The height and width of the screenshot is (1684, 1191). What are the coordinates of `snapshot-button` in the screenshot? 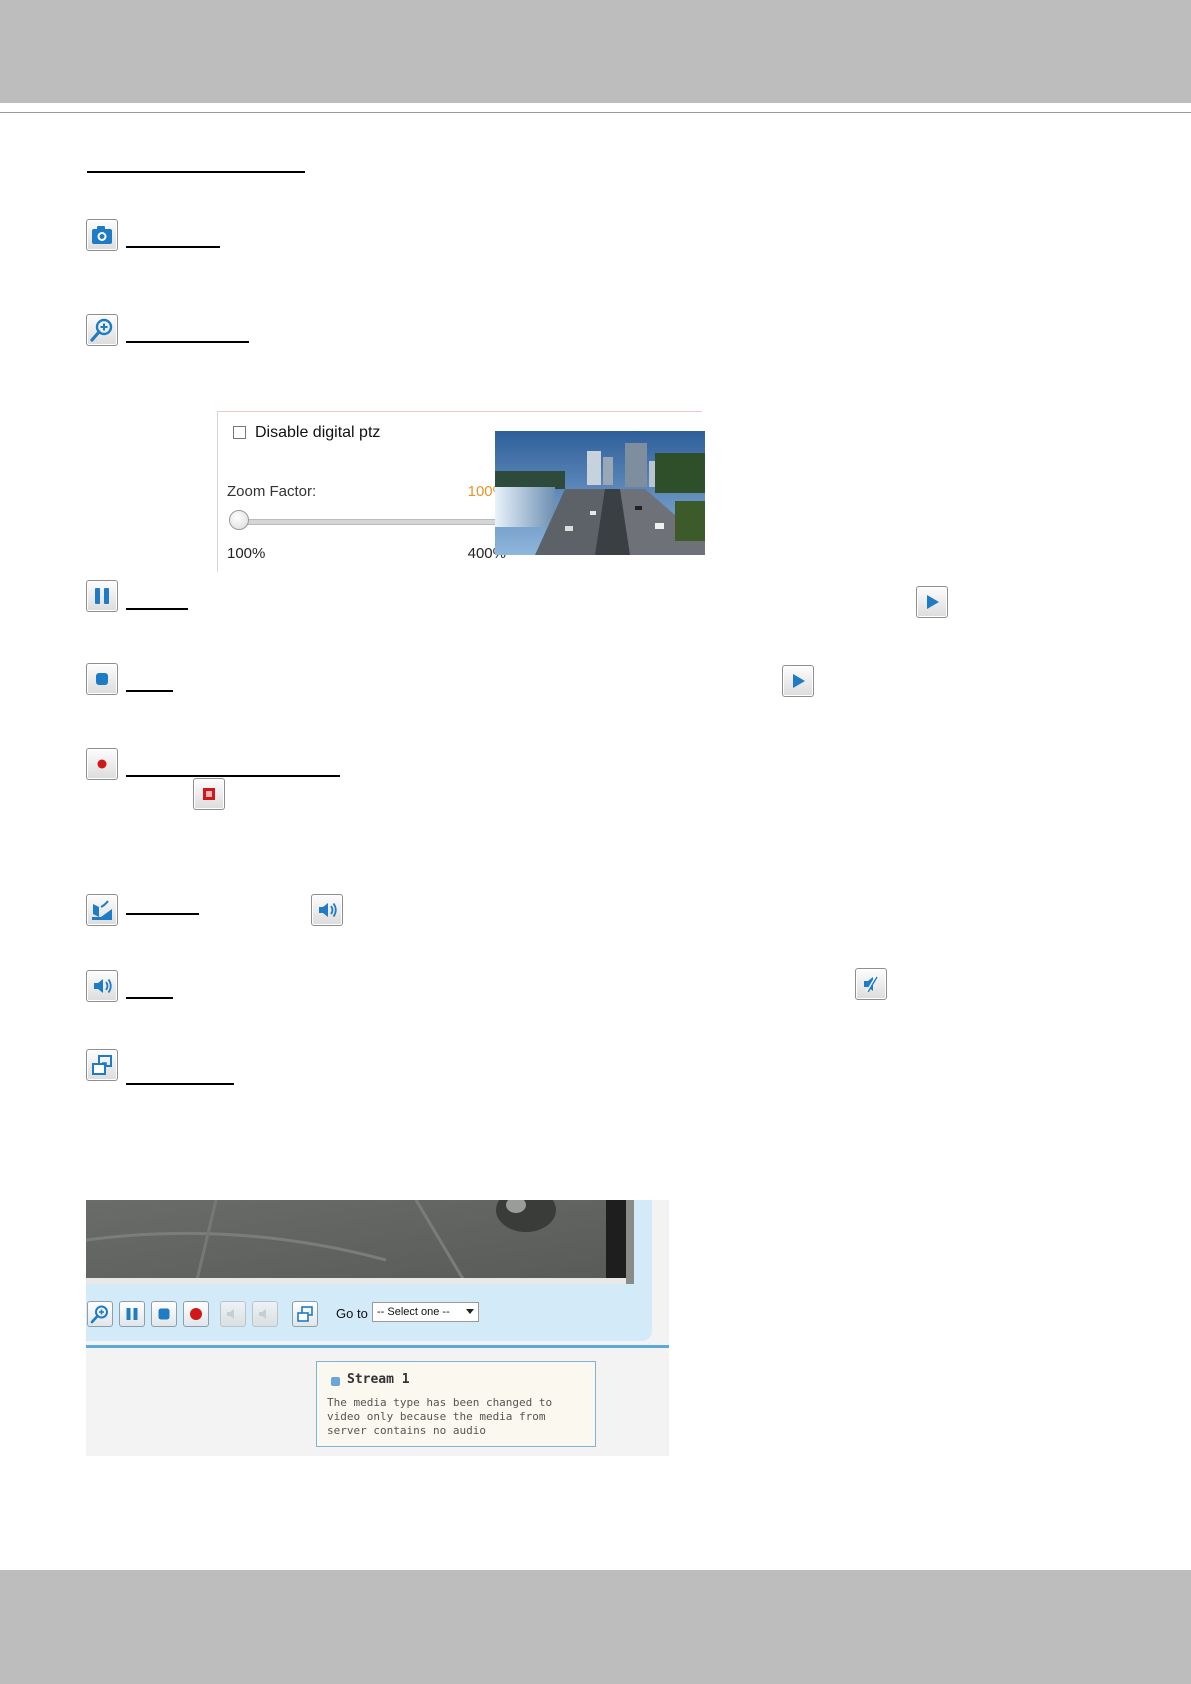 It's located at (102, 235).